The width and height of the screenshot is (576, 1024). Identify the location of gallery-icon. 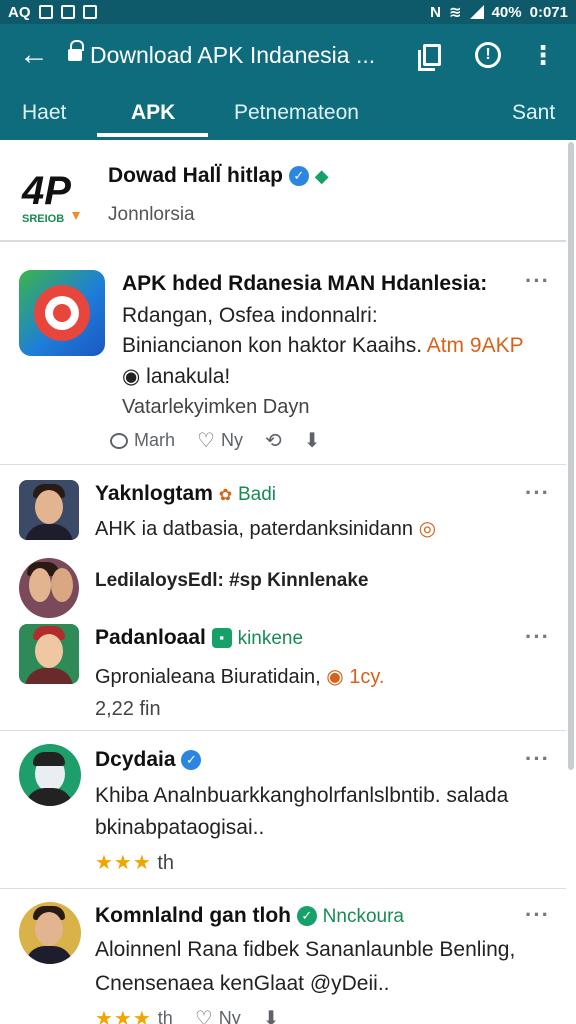
(45, 12).